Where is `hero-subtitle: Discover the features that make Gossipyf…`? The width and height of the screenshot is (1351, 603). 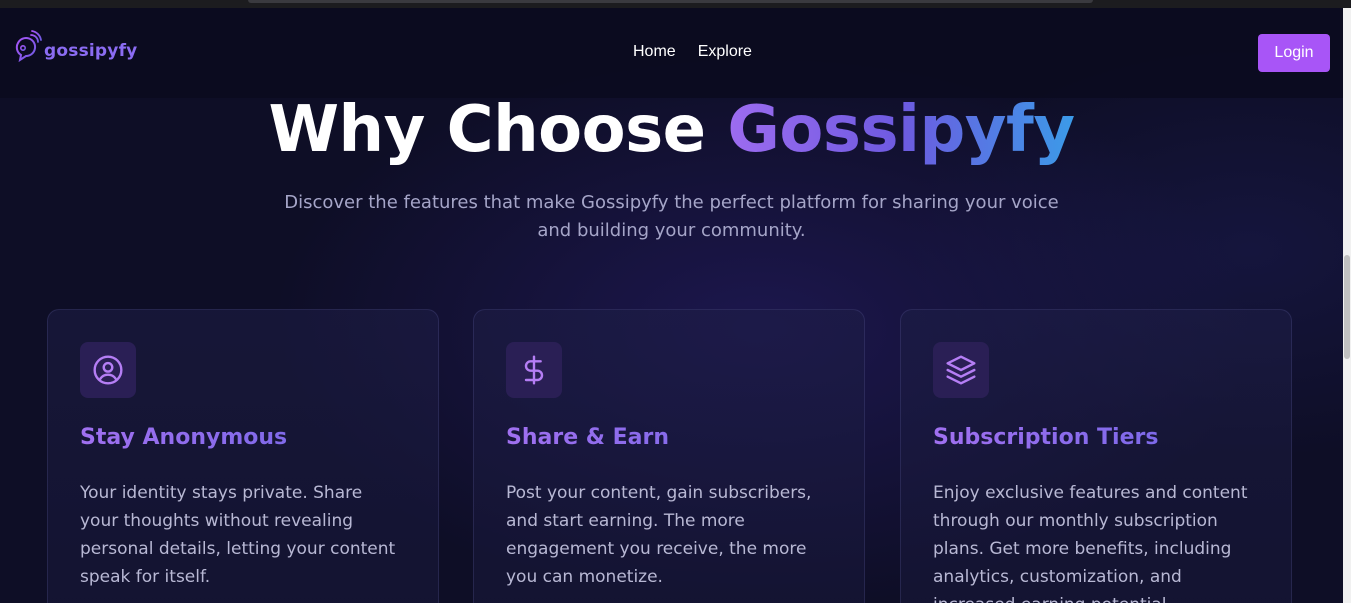
hero-subtitle: Discover the features that make Gossipyf… is located at coordinates (671, 216).